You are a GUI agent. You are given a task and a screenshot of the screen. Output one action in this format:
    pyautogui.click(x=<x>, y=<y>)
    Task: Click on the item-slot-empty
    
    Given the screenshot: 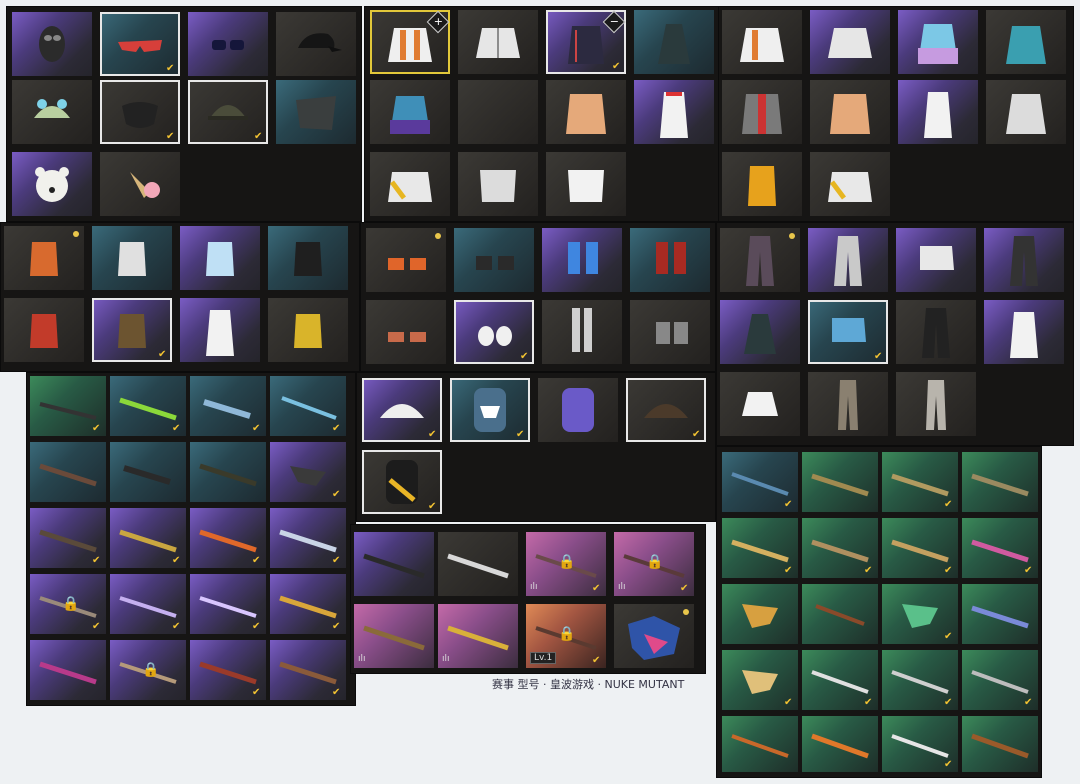 What is the action you would take?
    pyautogui.click(x=498, y=112)
    